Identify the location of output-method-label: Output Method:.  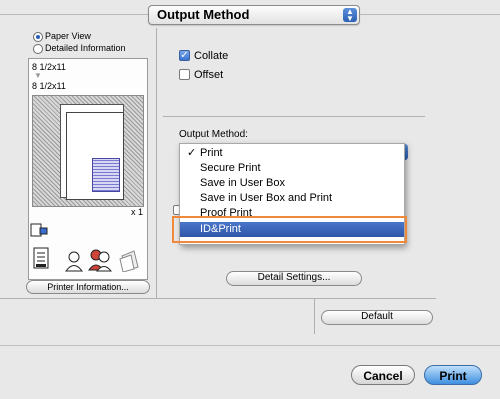
(213, 134).